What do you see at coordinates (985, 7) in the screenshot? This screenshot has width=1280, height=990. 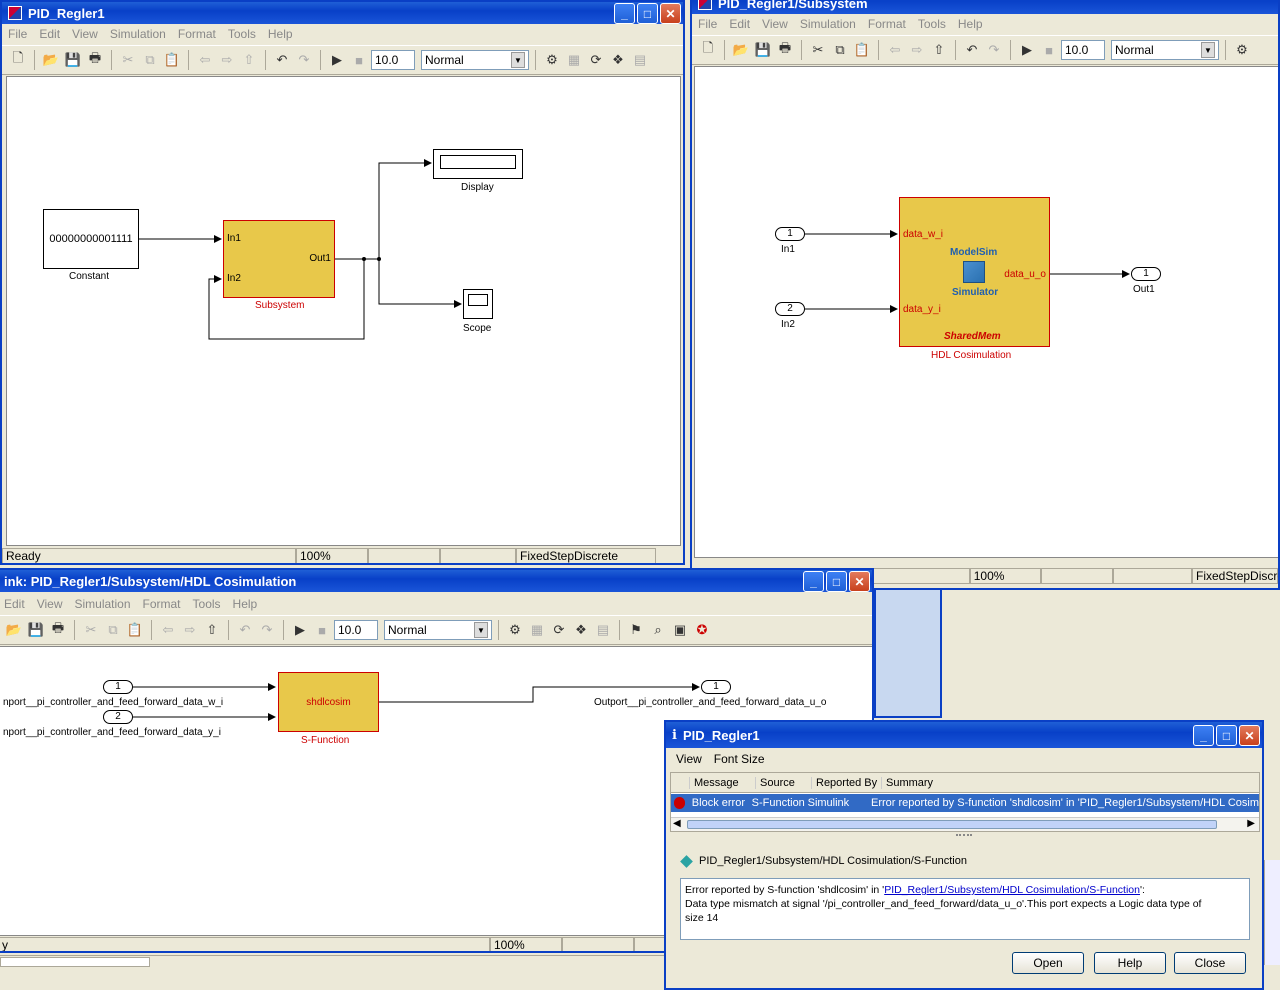 I see `title-bar: PID_Regler1/Subsystem` at bounding box center [985, 7].